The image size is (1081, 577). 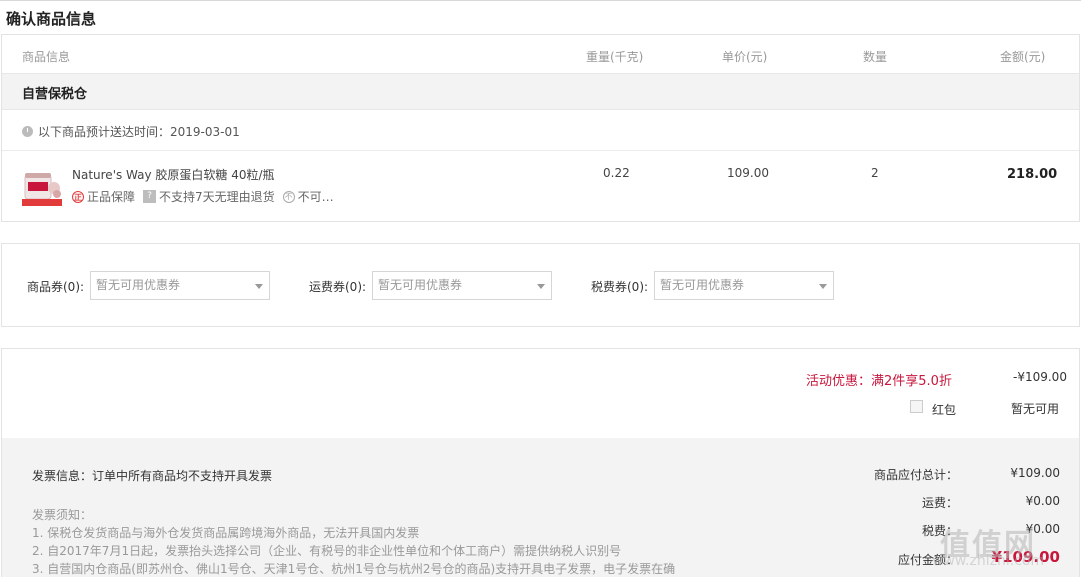 I want to click on col-weight-header: 重量(千克), so click(x=615, y=57).